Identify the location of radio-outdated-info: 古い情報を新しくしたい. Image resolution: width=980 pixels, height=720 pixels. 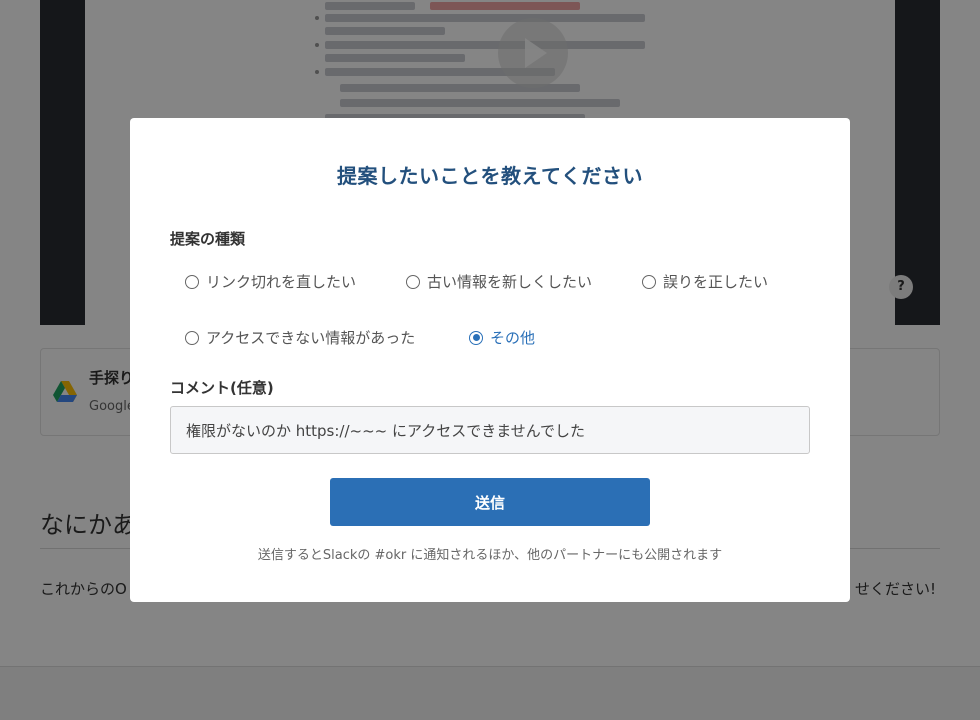
(499, 281).